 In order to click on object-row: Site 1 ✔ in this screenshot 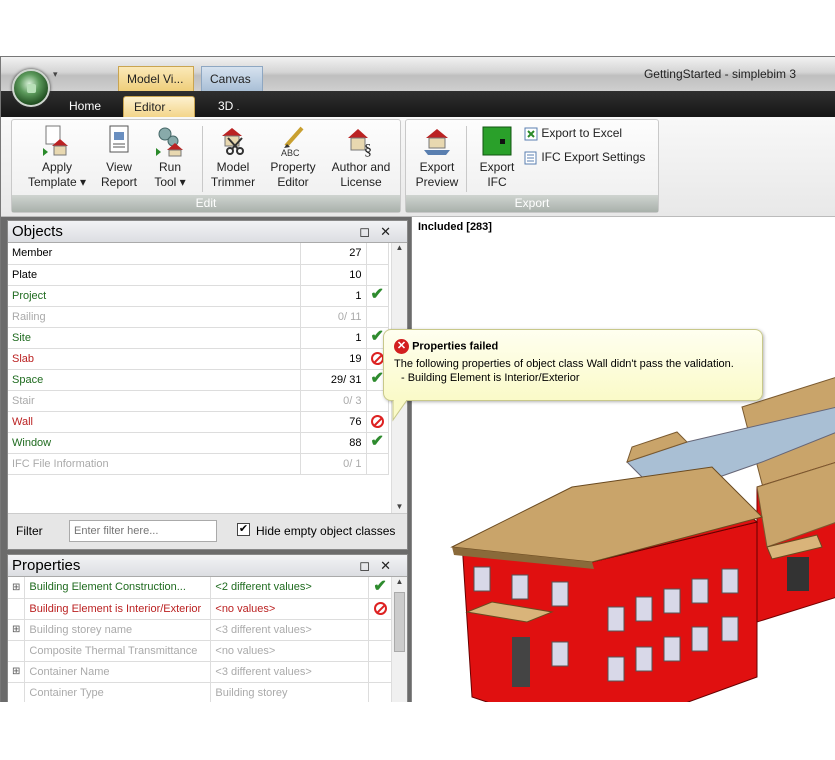, I will do `click(198, 338)`.